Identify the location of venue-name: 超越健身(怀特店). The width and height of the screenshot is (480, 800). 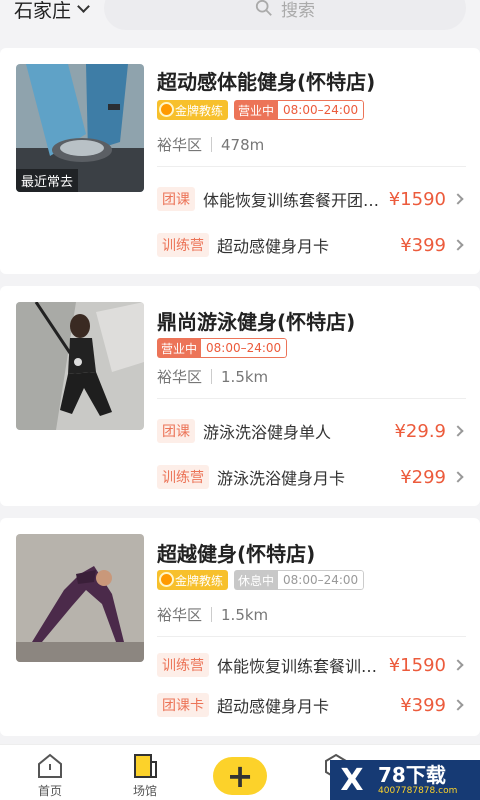
(236, 554).